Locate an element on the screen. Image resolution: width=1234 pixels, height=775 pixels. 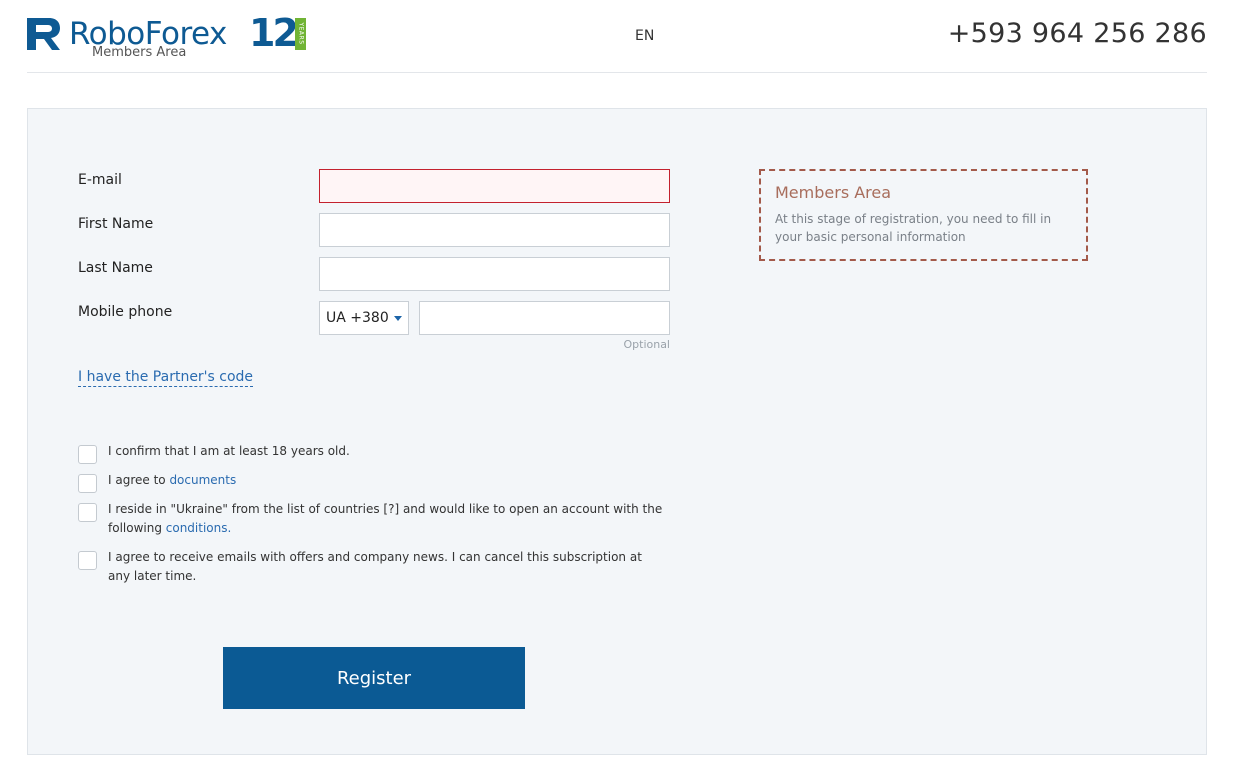
newsletter-agree-checkbox is located at coordinates (87, 560).